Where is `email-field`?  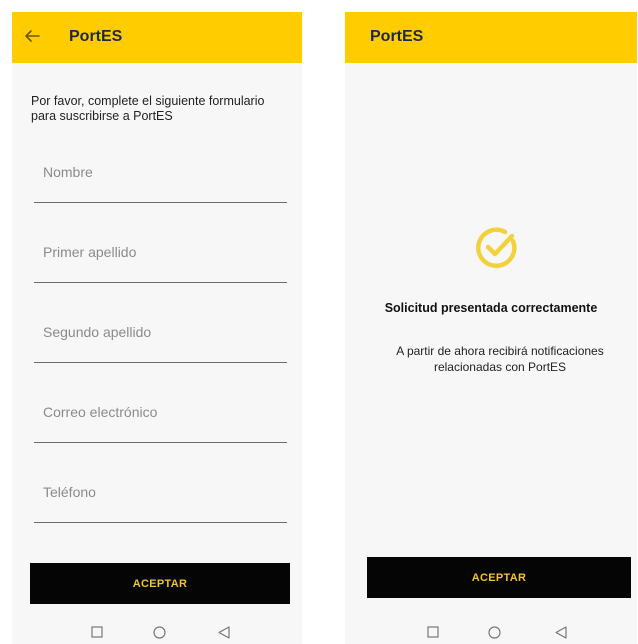
email-field is located at coordinates (160, 421).